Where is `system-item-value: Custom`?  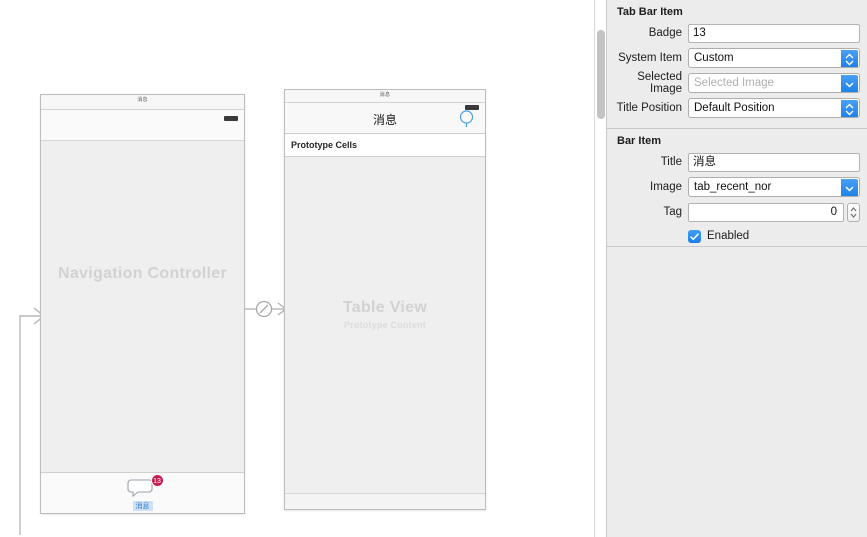 system-item-value: Custom is located at coordinates (714, 58).